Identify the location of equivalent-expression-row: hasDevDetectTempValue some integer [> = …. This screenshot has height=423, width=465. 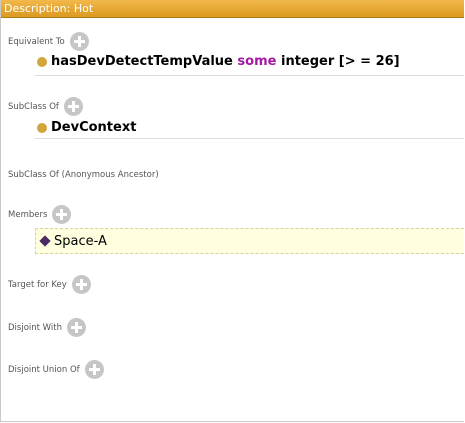
(250, 61).